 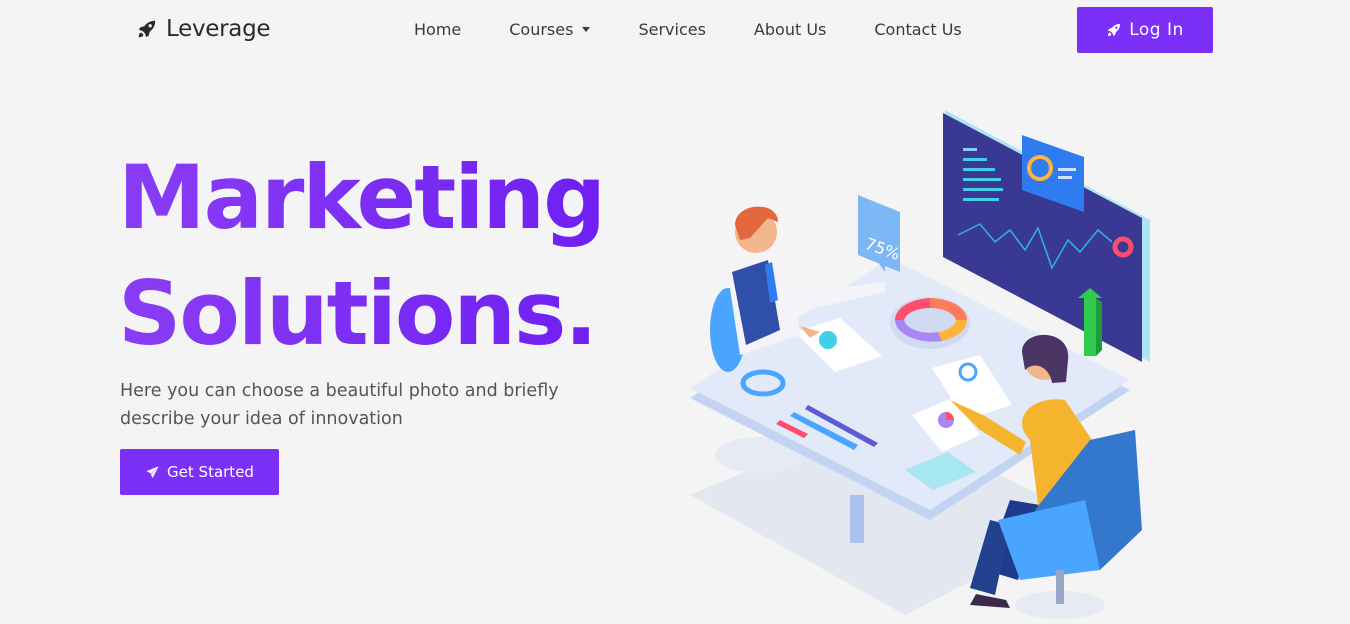 What do you see at coordinates (586, 29) in the screenshot?
I see `chevron-down-icon` at bounding box center [586, 29].